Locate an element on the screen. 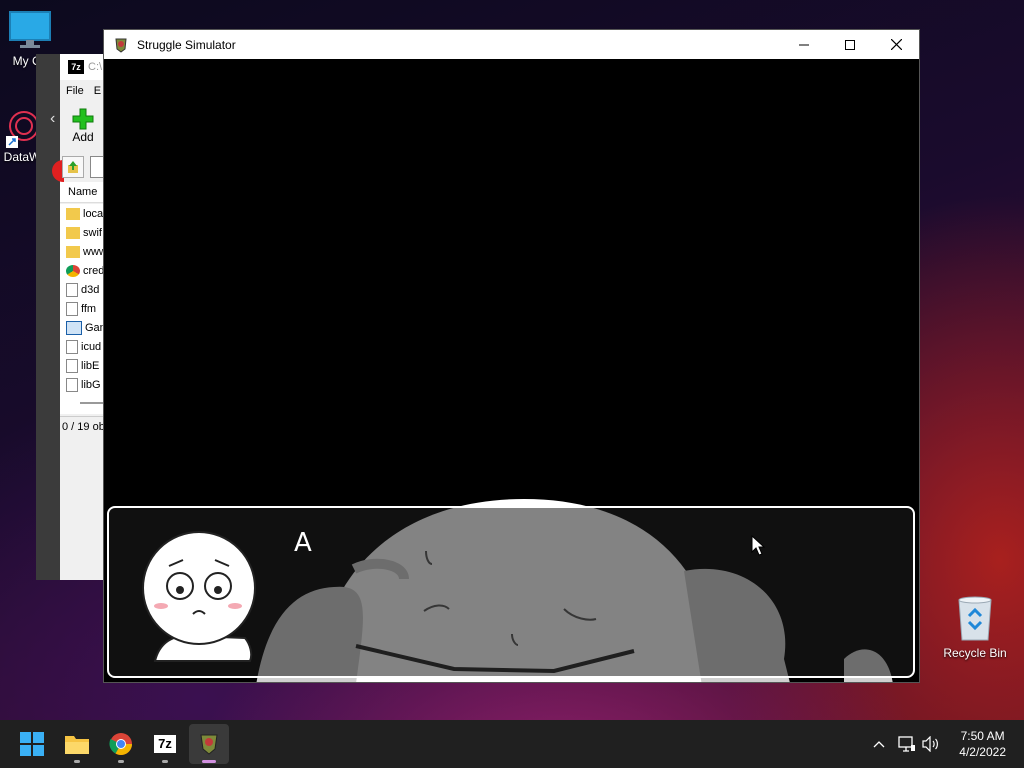 This screenshot has height=768, width=1024. file-name: swif is located at coordinates (92, 232).